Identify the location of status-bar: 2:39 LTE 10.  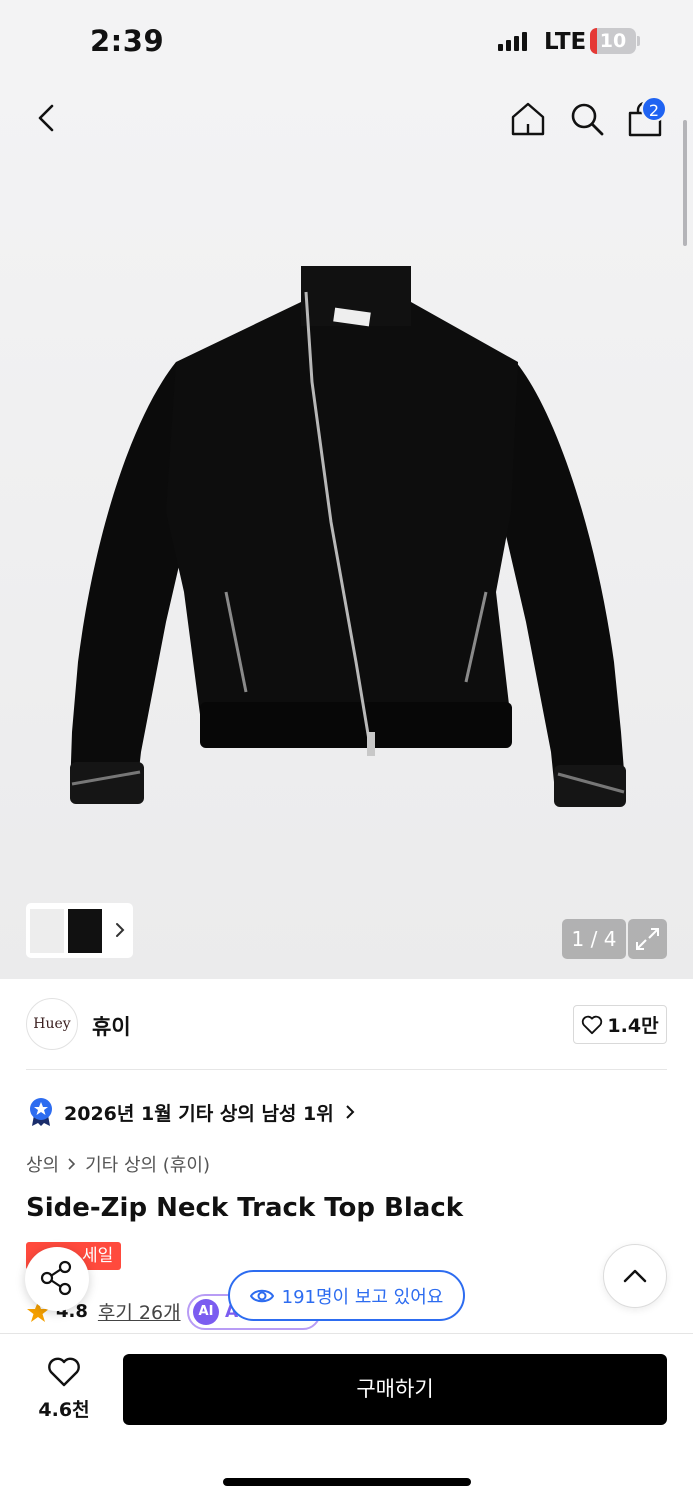
(346, 42).